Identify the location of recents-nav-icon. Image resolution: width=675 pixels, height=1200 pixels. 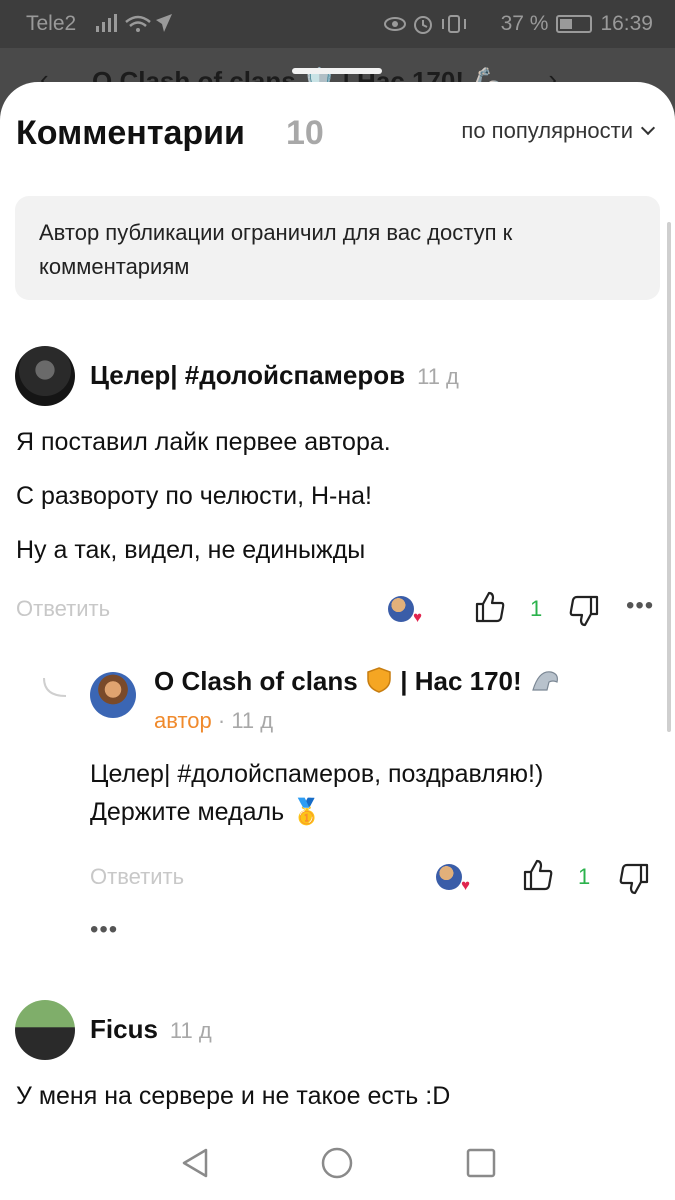
(481, 1163).